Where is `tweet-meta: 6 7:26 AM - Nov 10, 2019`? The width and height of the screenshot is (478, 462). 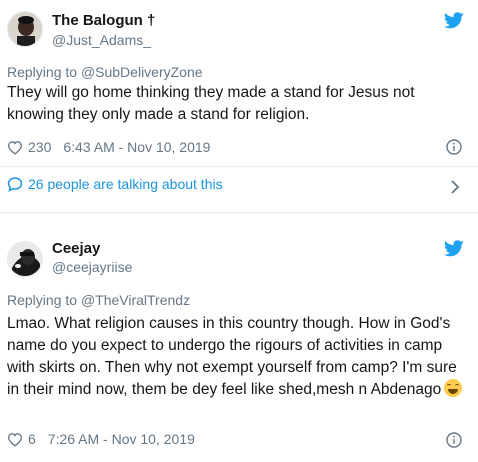
tweet-meta: 6 7:26 AM - Nov 10, 2019 is located at coordinates (101, 439).